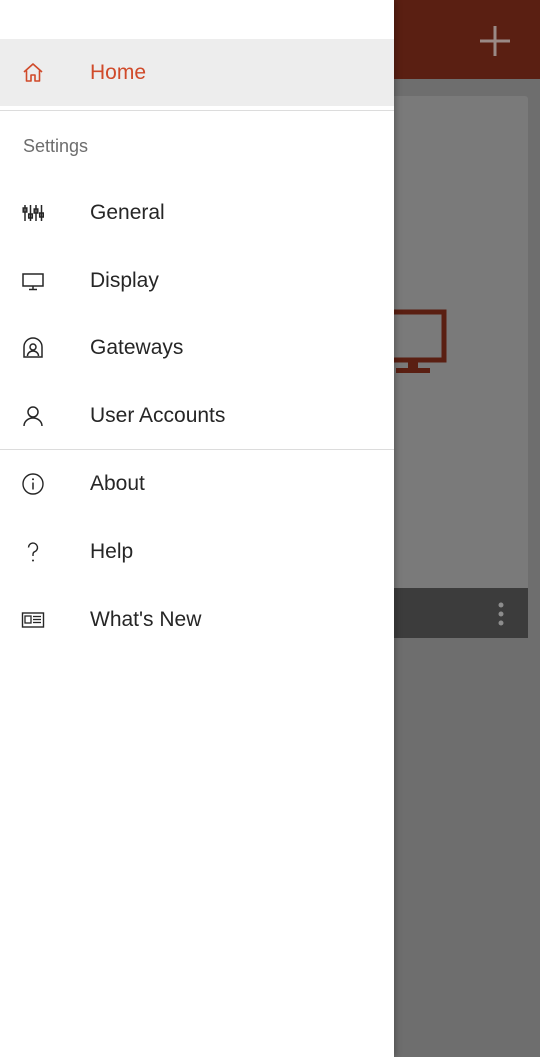  What do you see at coordinates (33, 348) in the screenshot?
I see `gateway-icon` at bounding box center [33, 348].